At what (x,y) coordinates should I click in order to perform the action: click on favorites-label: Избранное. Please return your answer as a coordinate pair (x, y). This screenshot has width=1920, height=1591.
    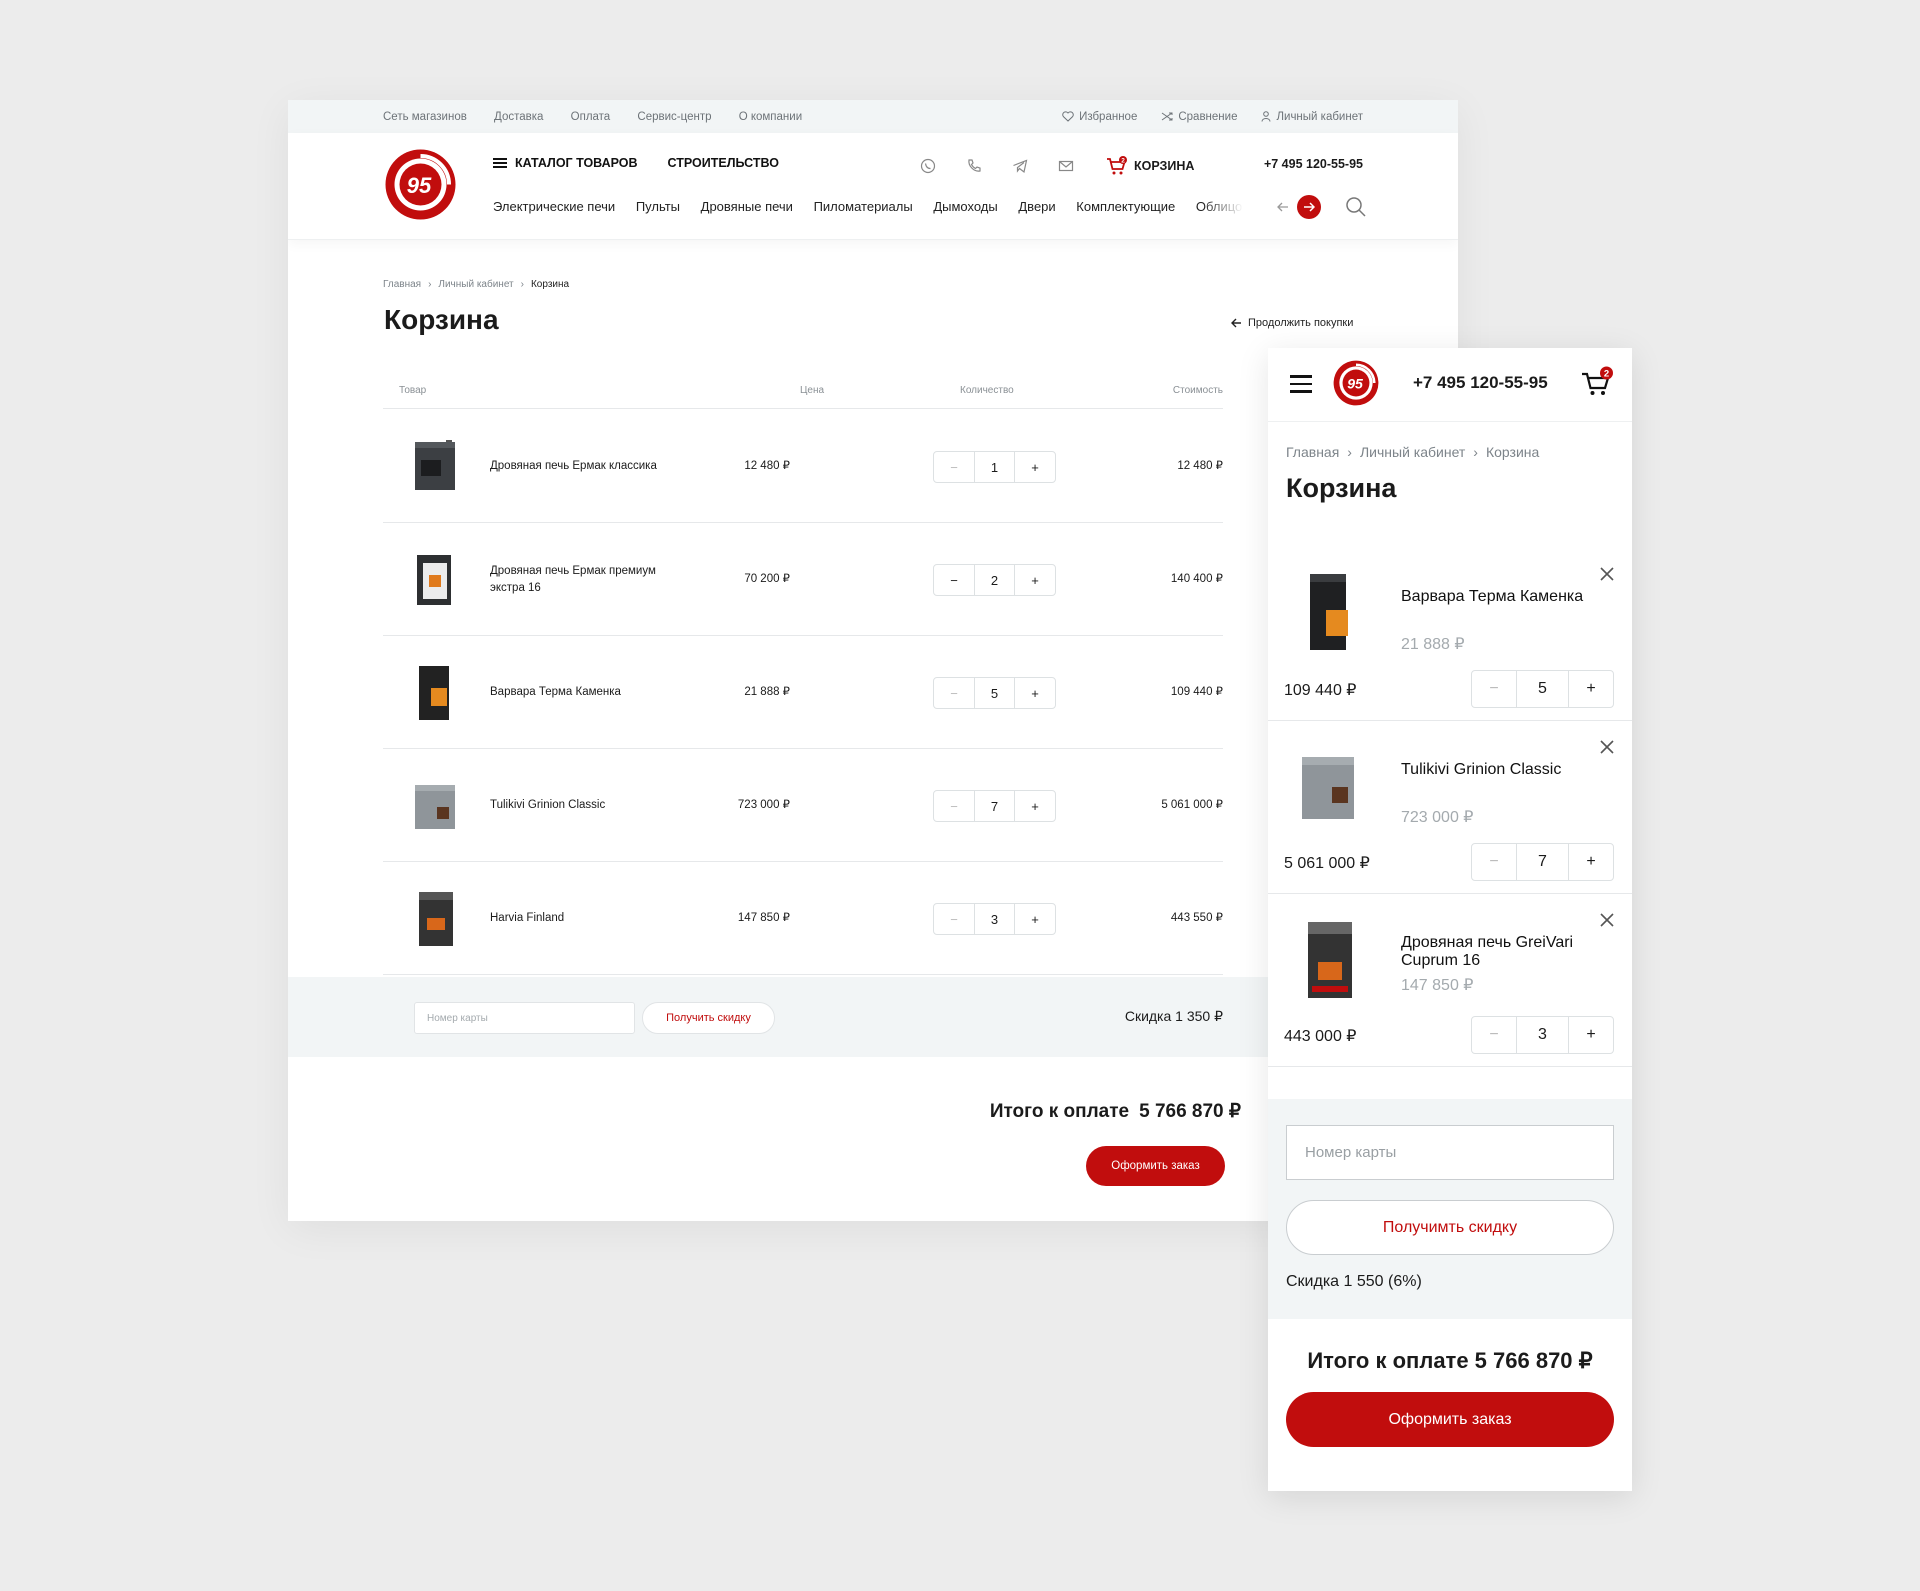
    Looking at the image, I should click on (1108, 116).